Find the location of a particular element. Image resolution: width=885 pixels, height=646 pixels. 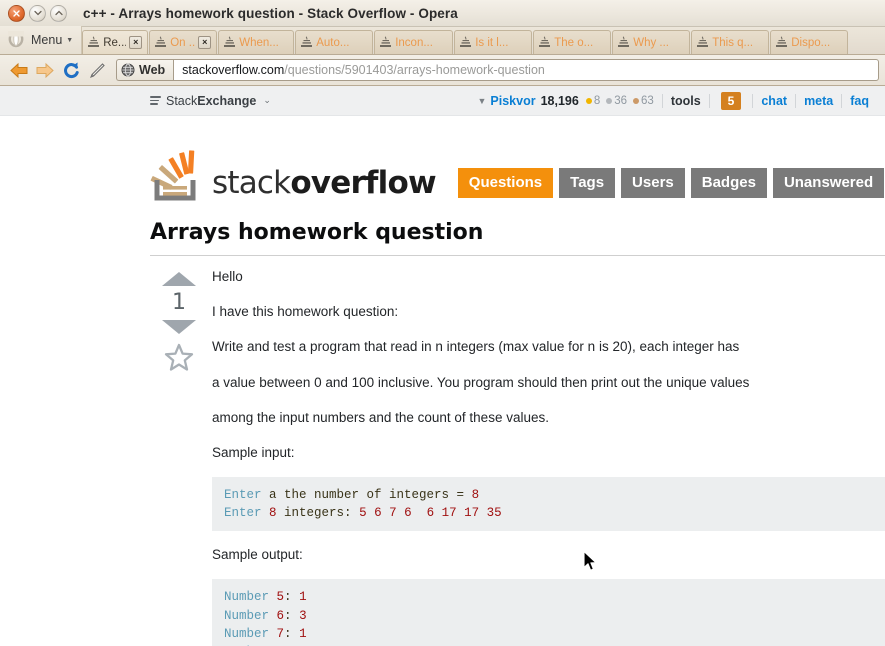

chevron-up-icon is located at coordinates (58, 13).